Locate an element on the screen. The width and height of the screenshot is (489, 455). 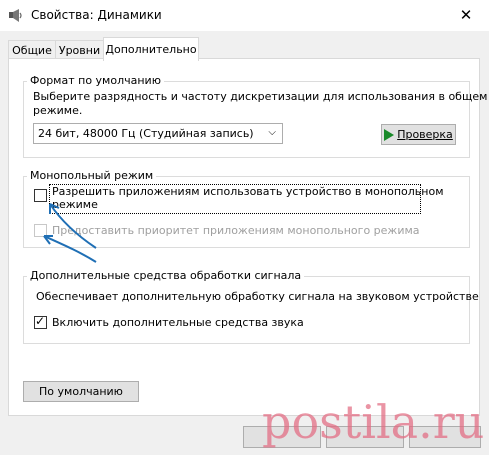
tab-advanced: Дополнительно is located at coordinates (151, 49).